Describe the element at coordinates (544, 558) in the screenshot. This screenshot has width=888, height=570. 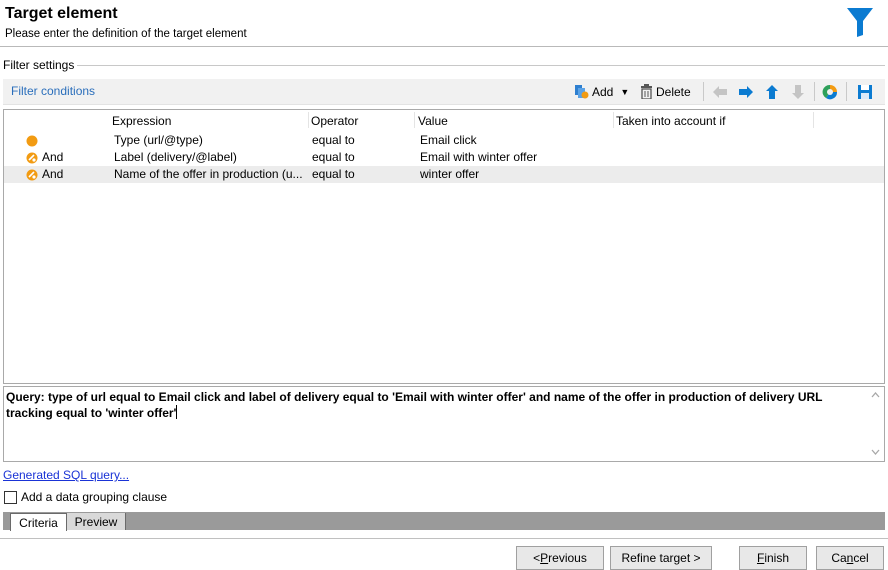
I see `previous-label-mnemonic: P` at that location.